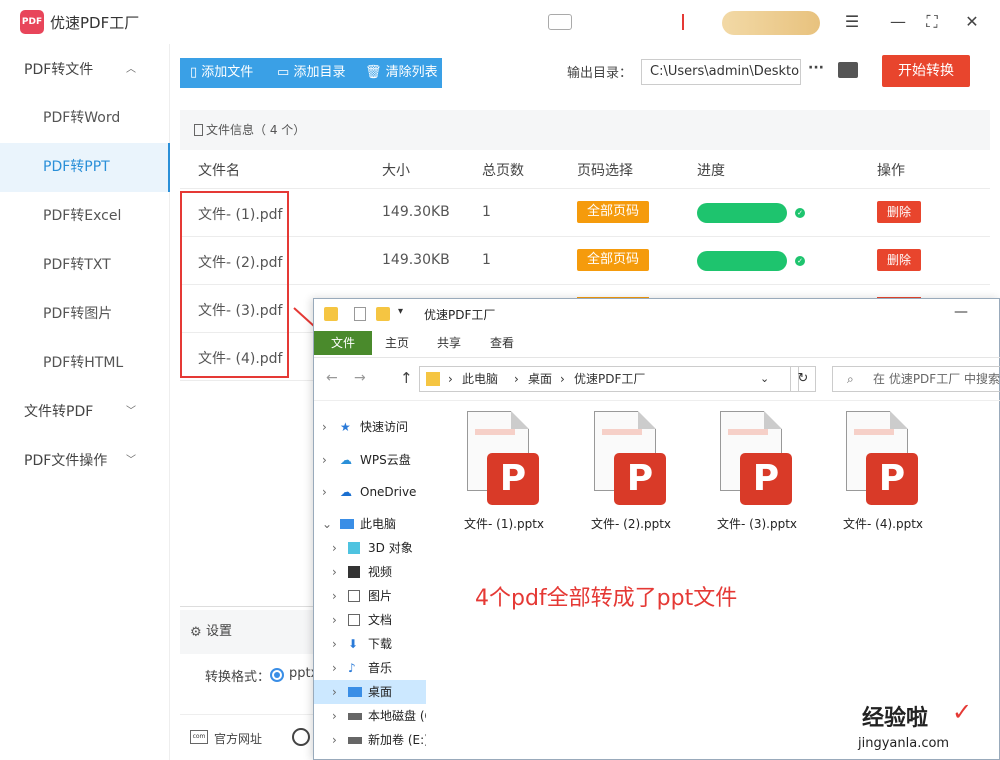 The image size is (1000, 760). Describe the element at coordinates (883, 524) in the screenshot. I see `file-name-label: 文件- (4).pptx` at that location.